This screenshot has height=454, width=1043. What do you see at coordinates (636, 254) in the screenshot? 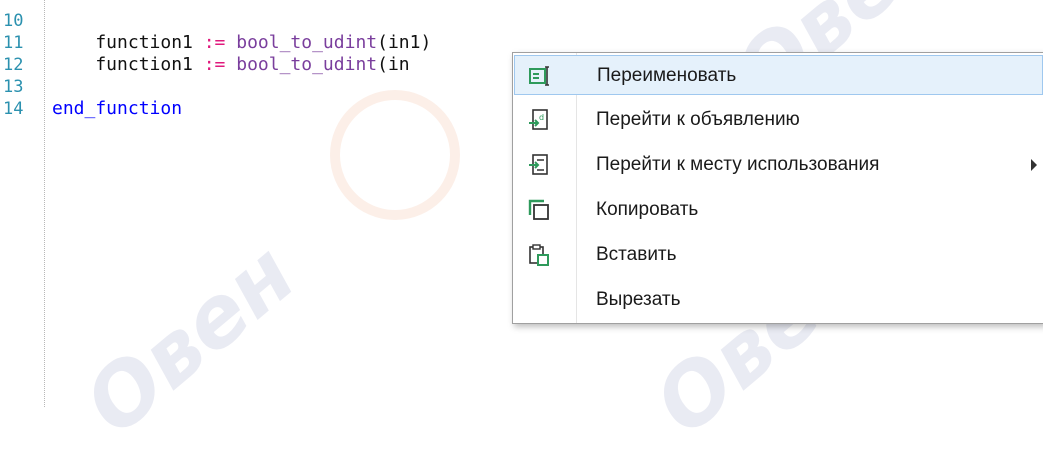
I see `menu-item-label: Вставить` at bounding box center [636, 254].